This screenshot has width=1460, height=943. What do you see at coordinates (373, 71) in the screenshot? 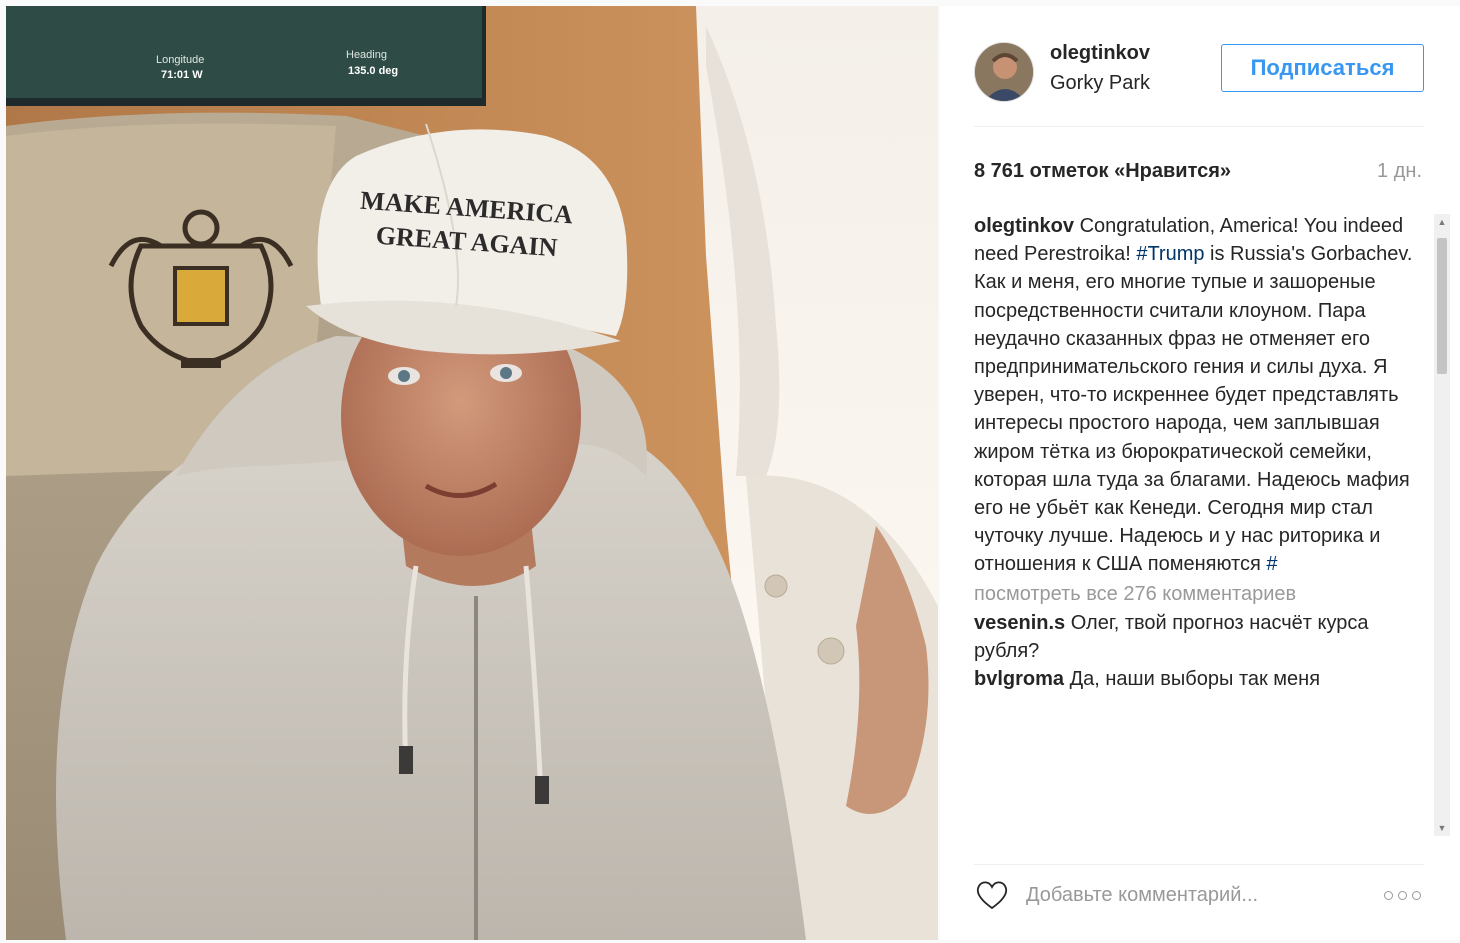
I see `monitor-value-right: 135.0 deg` at bounding box center [373, 71].